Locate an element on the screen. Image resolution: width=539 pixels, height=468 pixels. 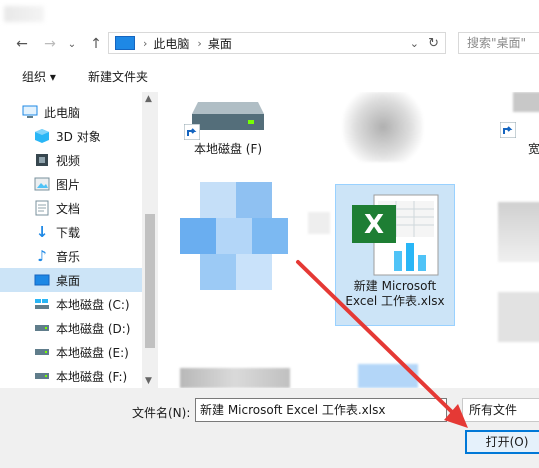
search-input: 搜索"桌面" is located at coordinates (498, 43).